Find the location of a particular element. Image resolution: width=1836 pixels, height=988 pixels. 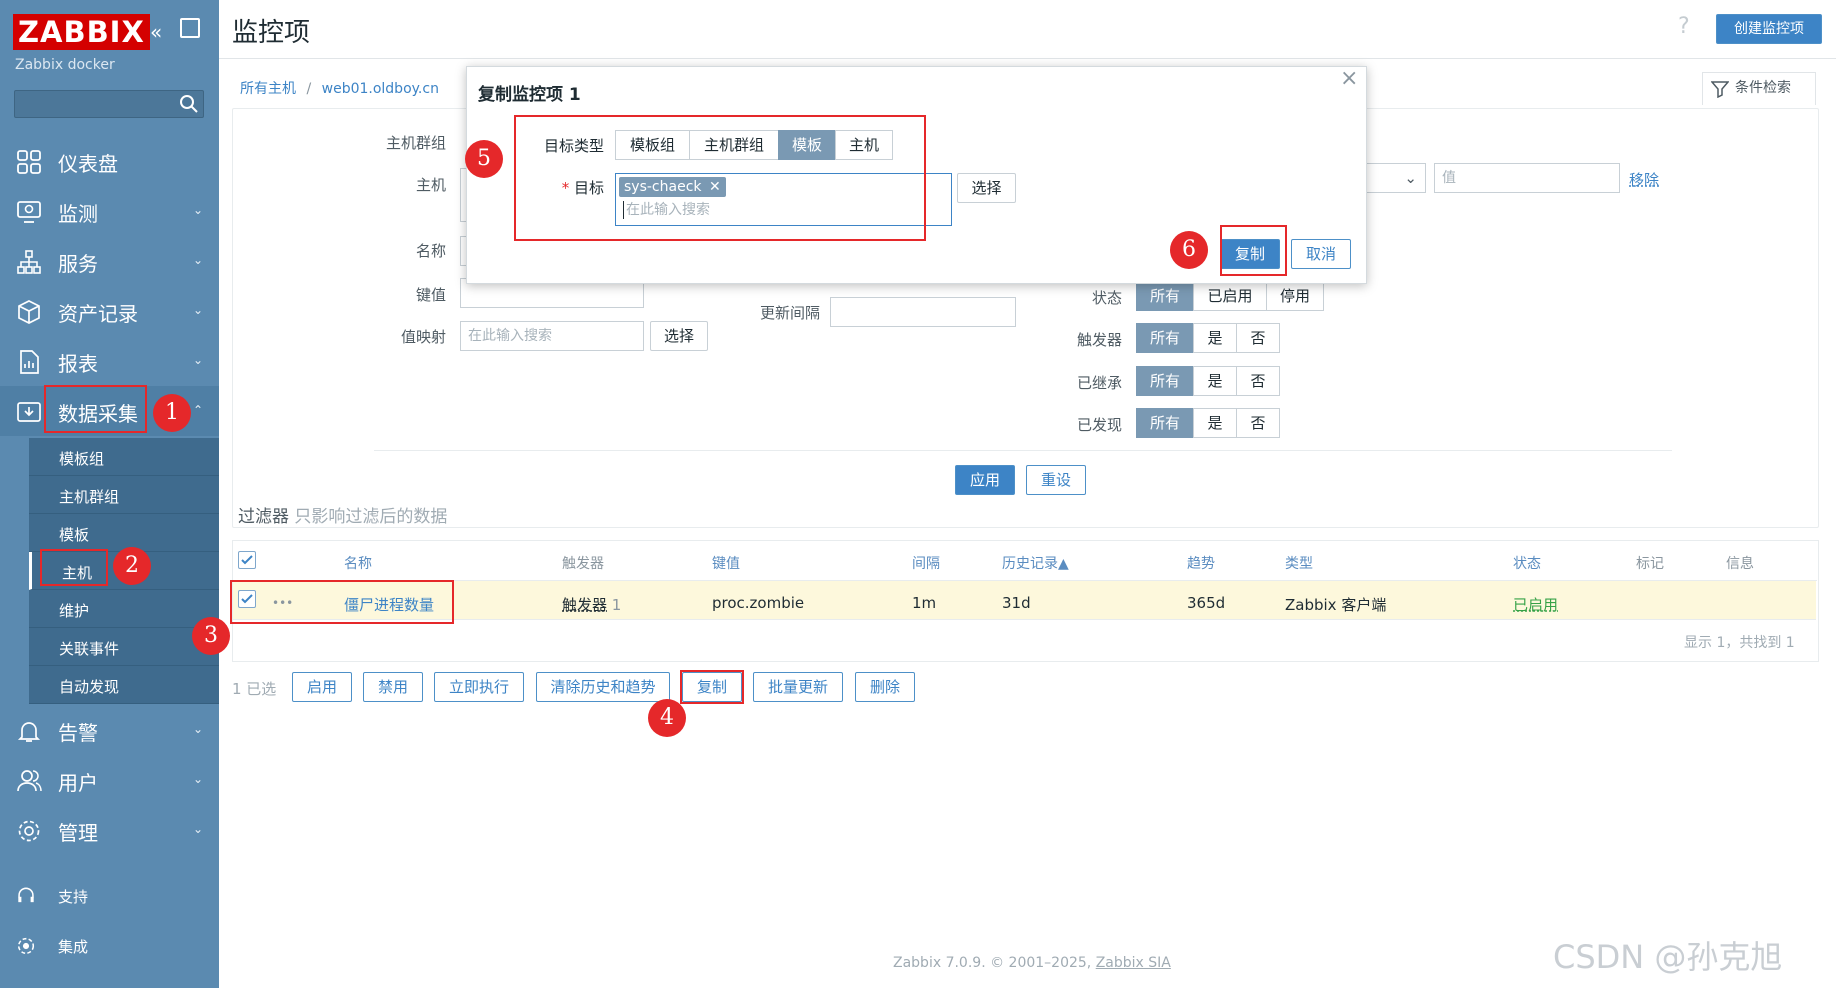

state-disabled: 停用 is located at coordinates (1295, 296).